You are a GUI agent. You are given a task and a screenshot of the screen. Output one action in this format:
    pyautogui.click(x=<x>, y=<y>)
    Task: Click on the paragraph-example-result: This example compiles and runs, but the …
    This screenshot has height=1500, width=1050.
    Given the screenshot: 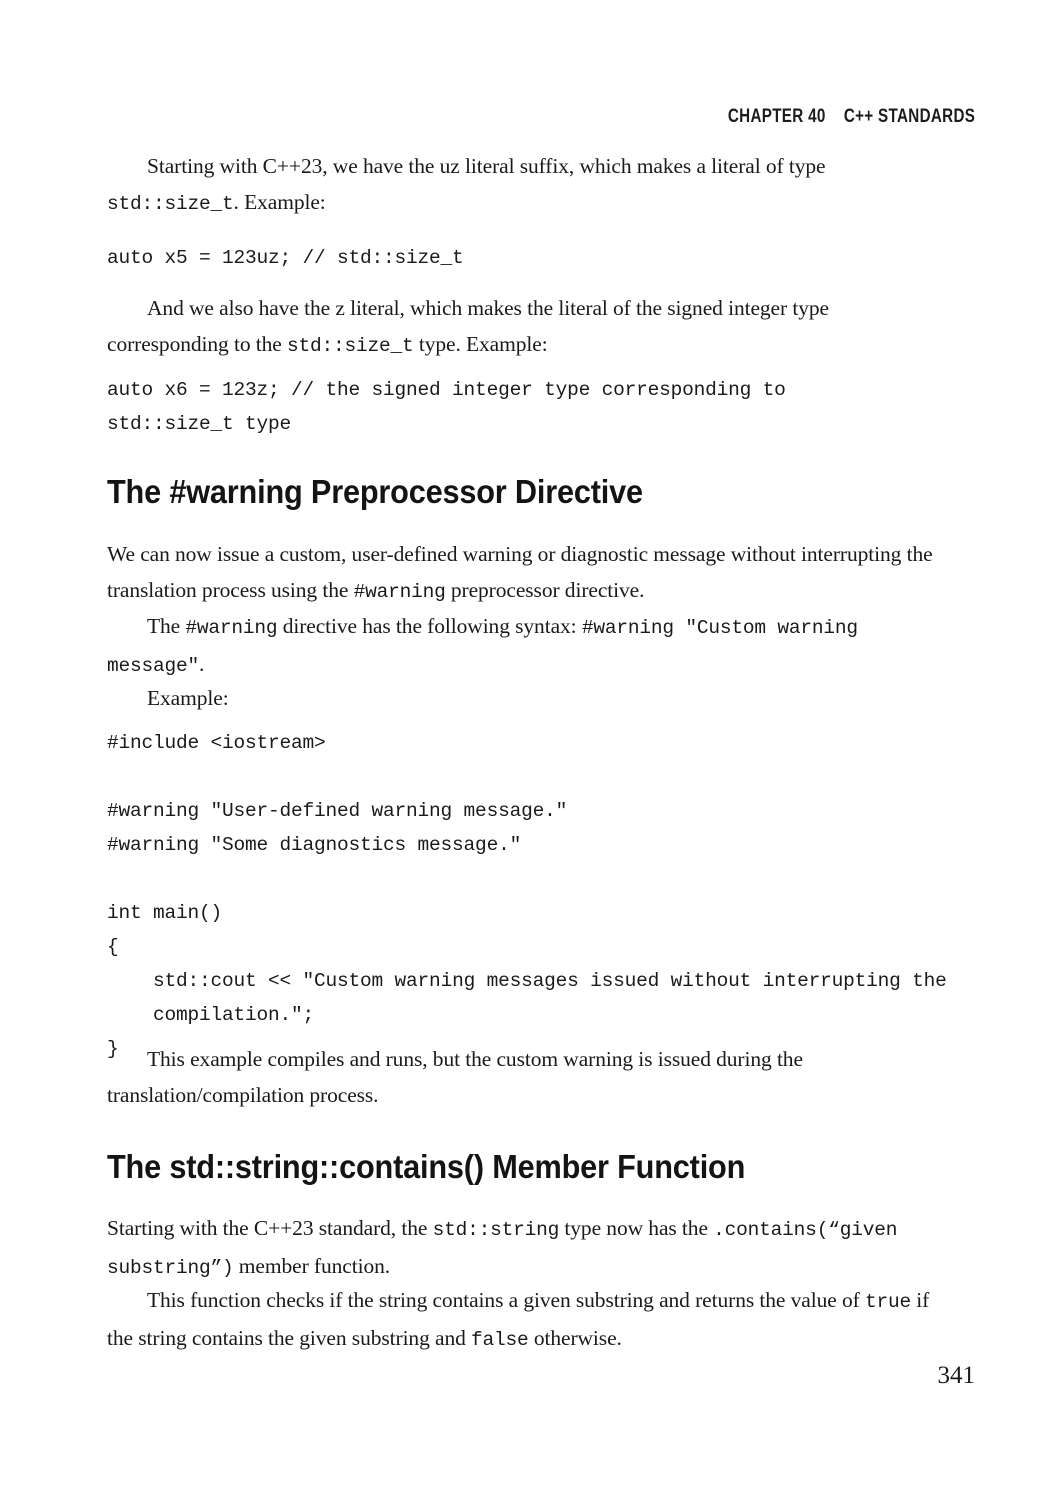 What is the action you would take?
    pyautogui.click(x=455, y=1077)
    